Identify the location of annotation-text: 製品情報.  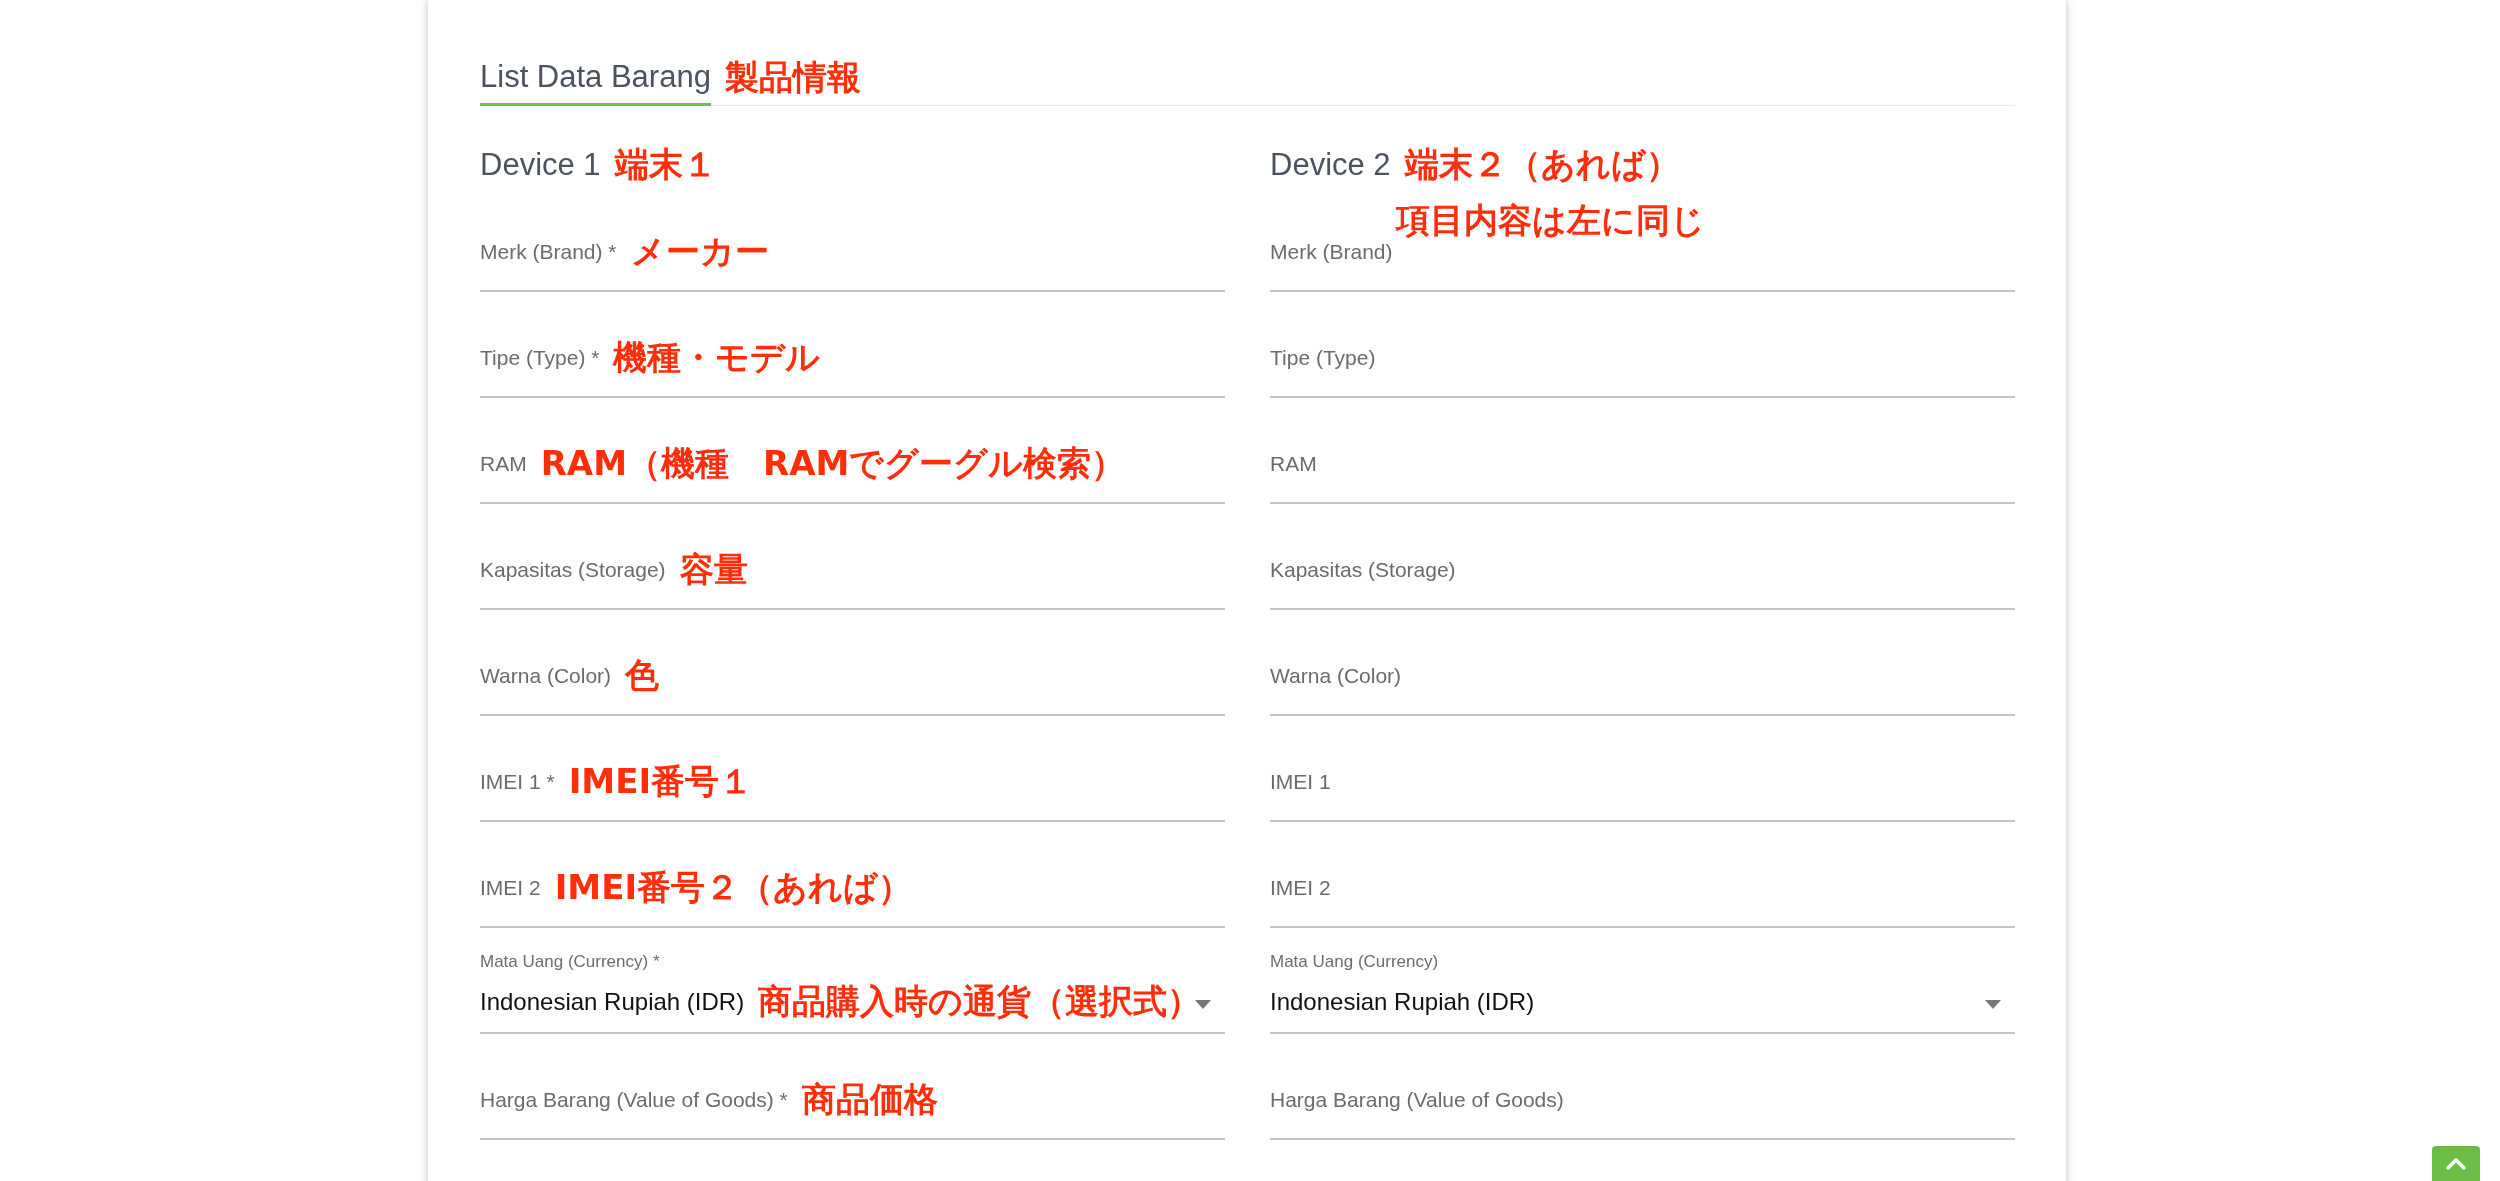
(792, 77).